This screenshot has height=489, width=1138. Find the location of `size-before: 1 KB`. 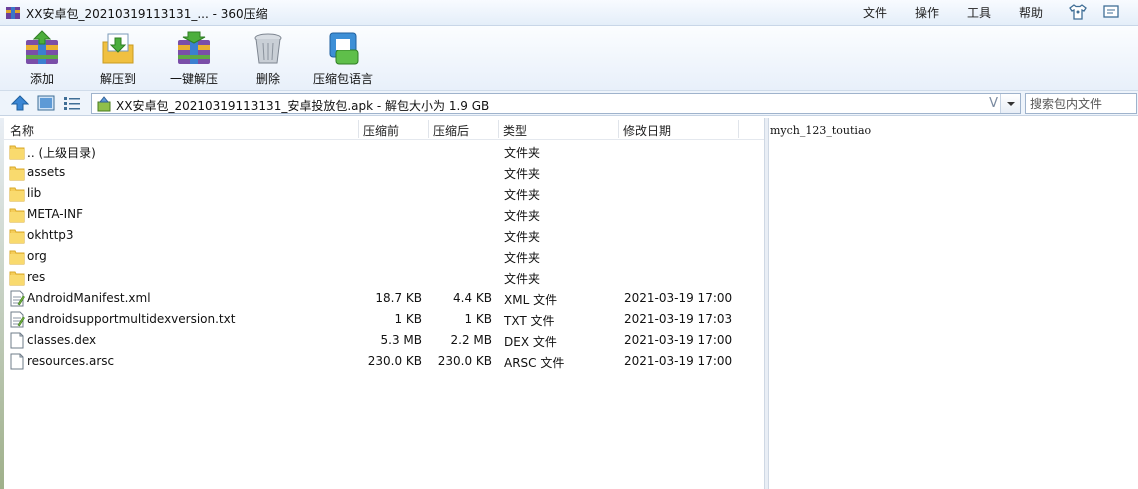

size-before: 1 KB is located at coordinates (408, 319).